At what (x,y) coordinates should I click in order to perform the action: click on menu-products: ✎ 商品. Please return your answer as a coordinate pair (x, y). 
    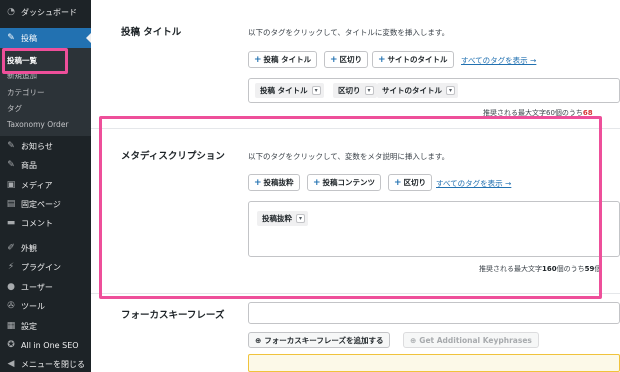
    Looking at the image, I should click on (45, 165).